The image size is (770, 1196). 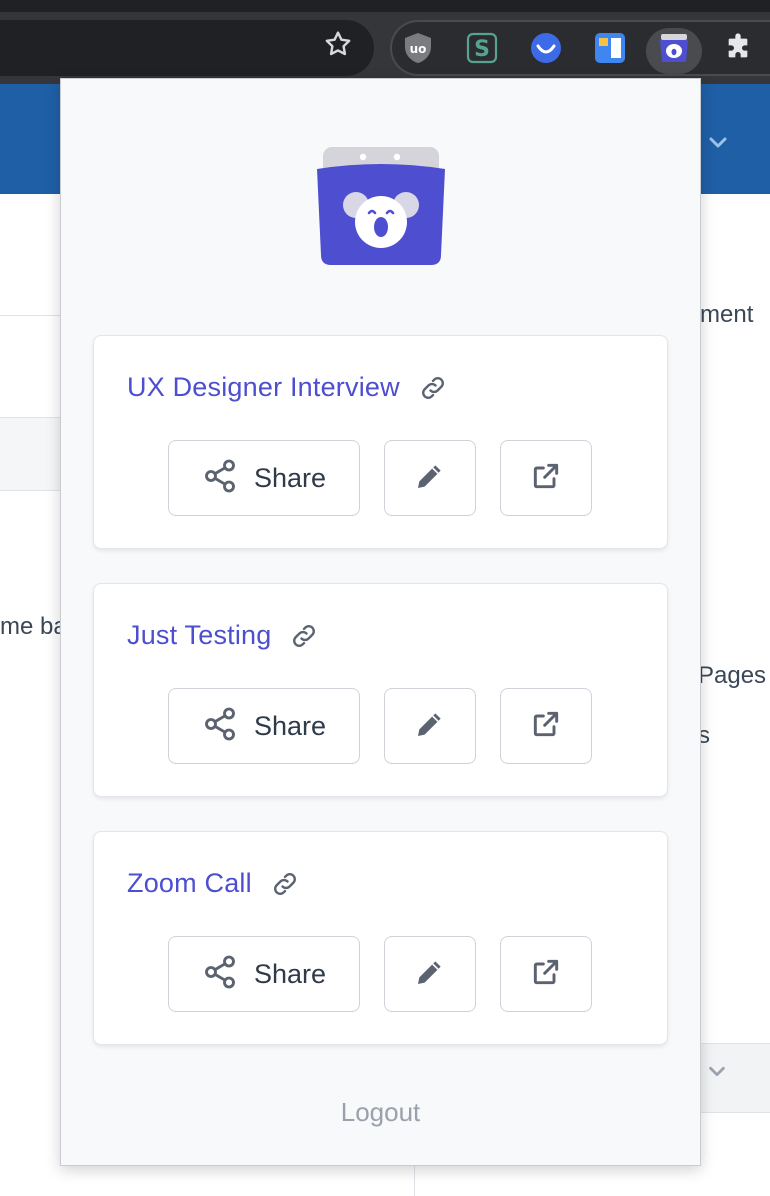 I want to click on meeting-title-text: Zoom Call, so click(x=189, y=883).